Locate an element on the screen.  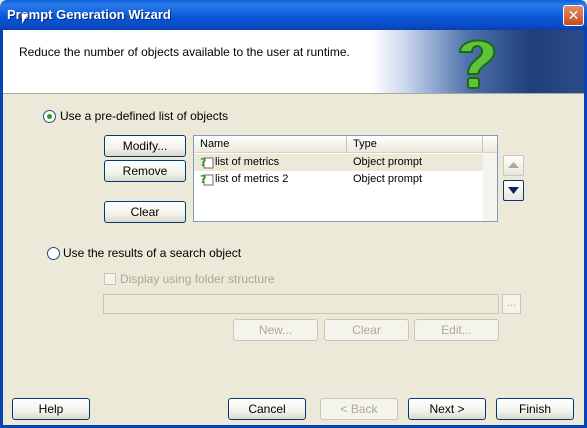
next-button: Next > is located at coordinates (447, 409).